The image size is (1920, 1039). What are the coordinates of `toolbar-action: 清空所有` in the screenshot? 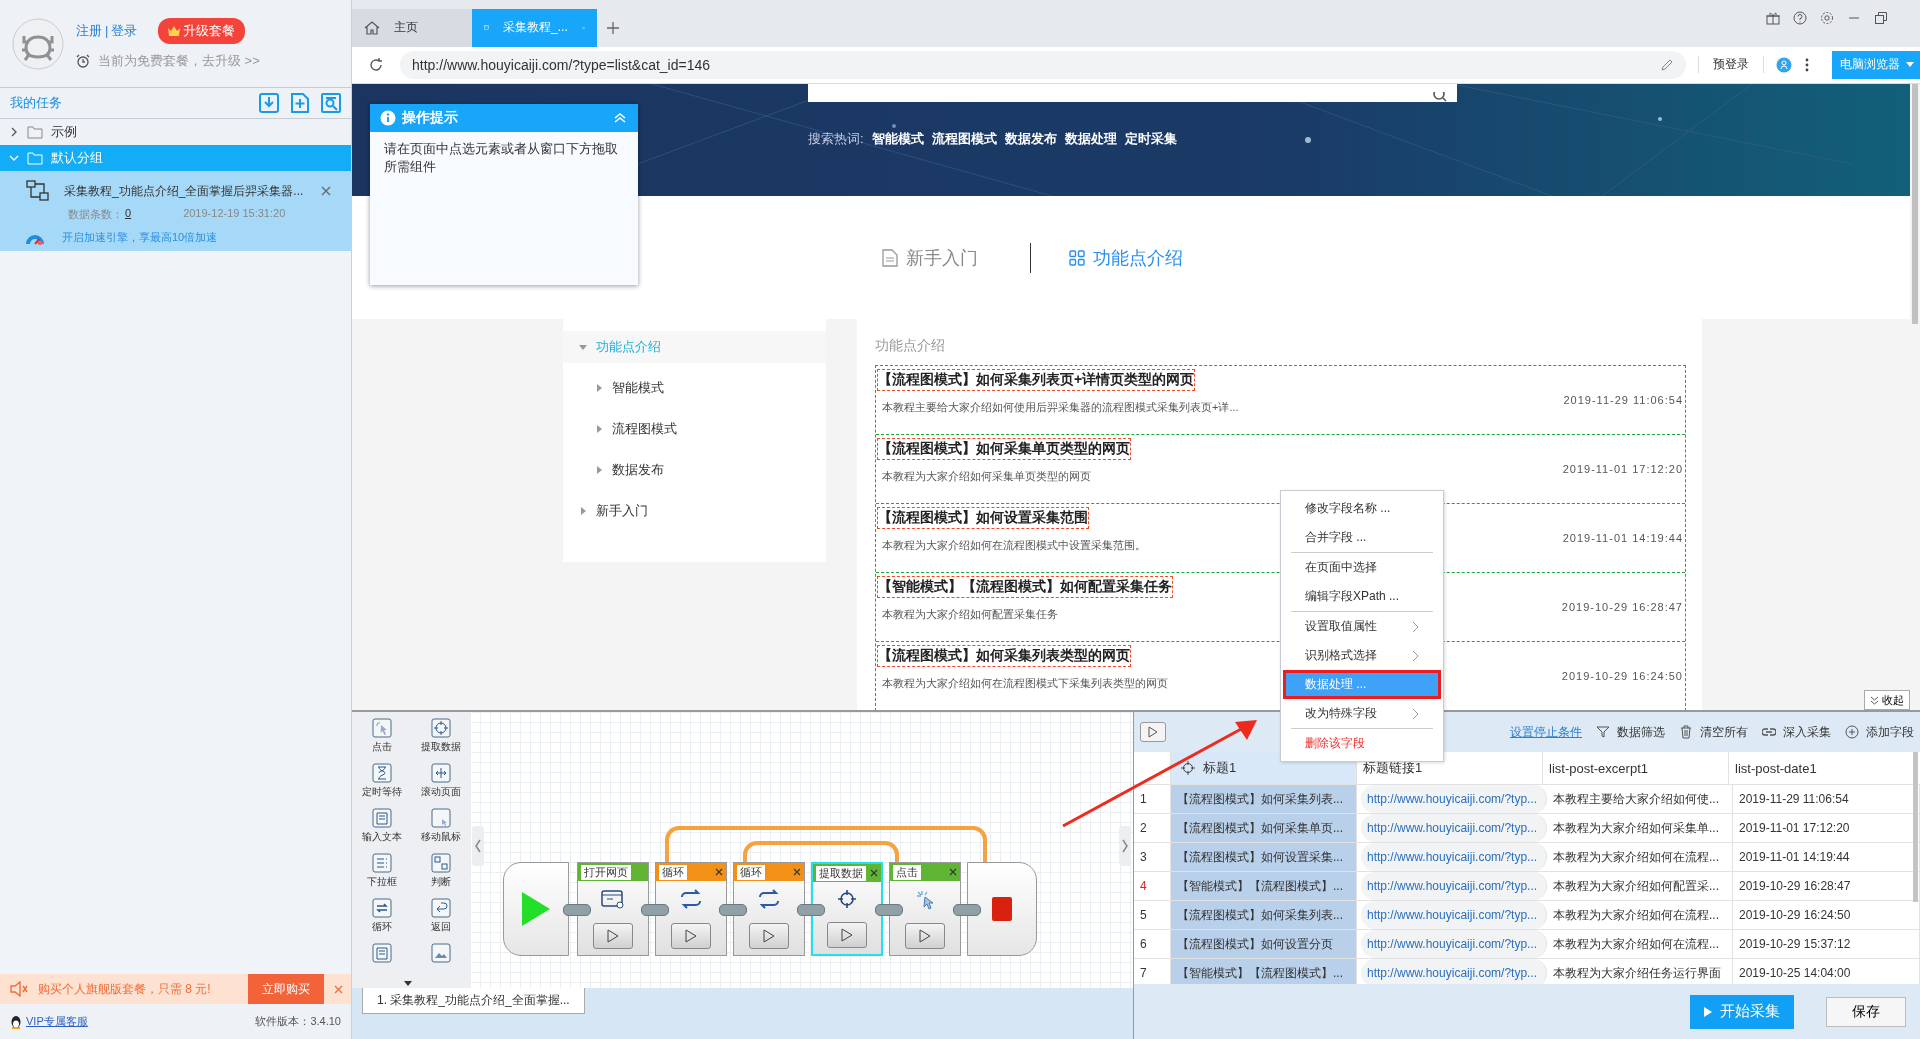 It's located at (1713, 732).